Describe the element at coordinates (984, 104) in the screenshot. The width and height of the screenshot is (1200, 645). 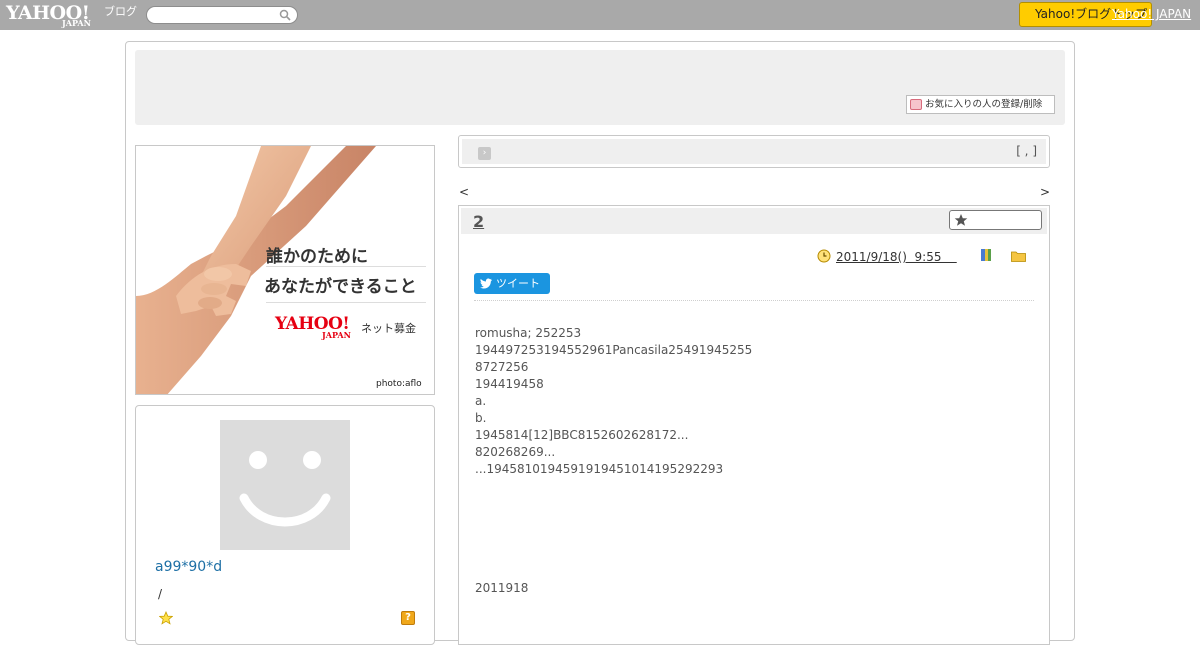
I see `favorite-users-label: お気に入りの人の登録/削除` at that location.